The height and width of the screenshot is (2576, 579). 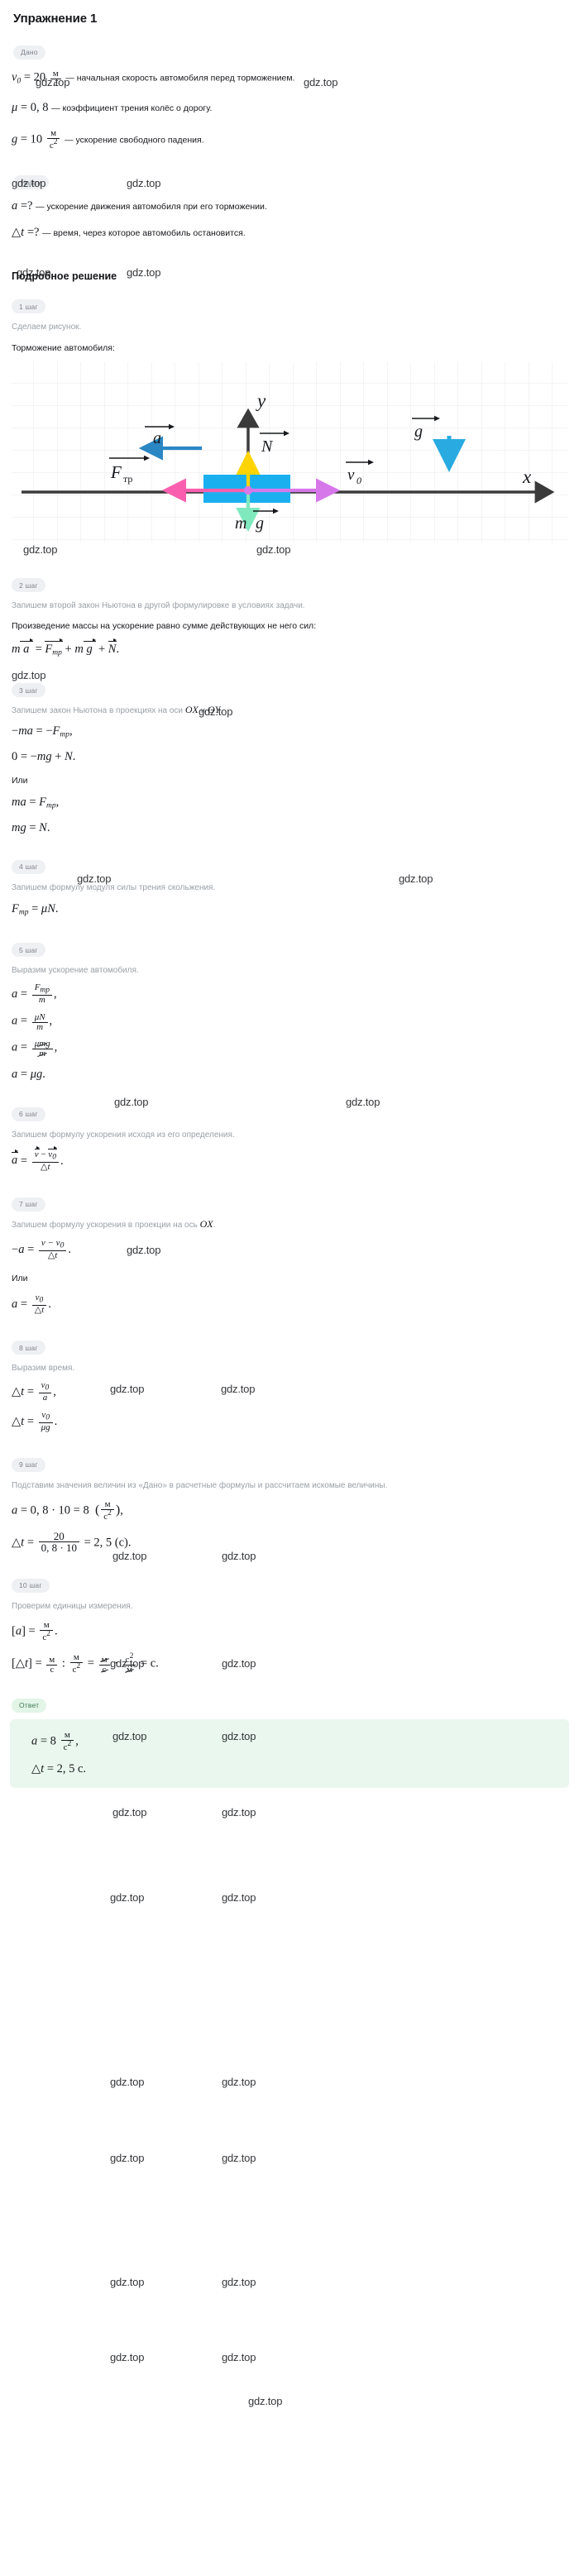 I want to click on step-10-desc: Проверим единицы измерения., so click(x=72, y=1606).